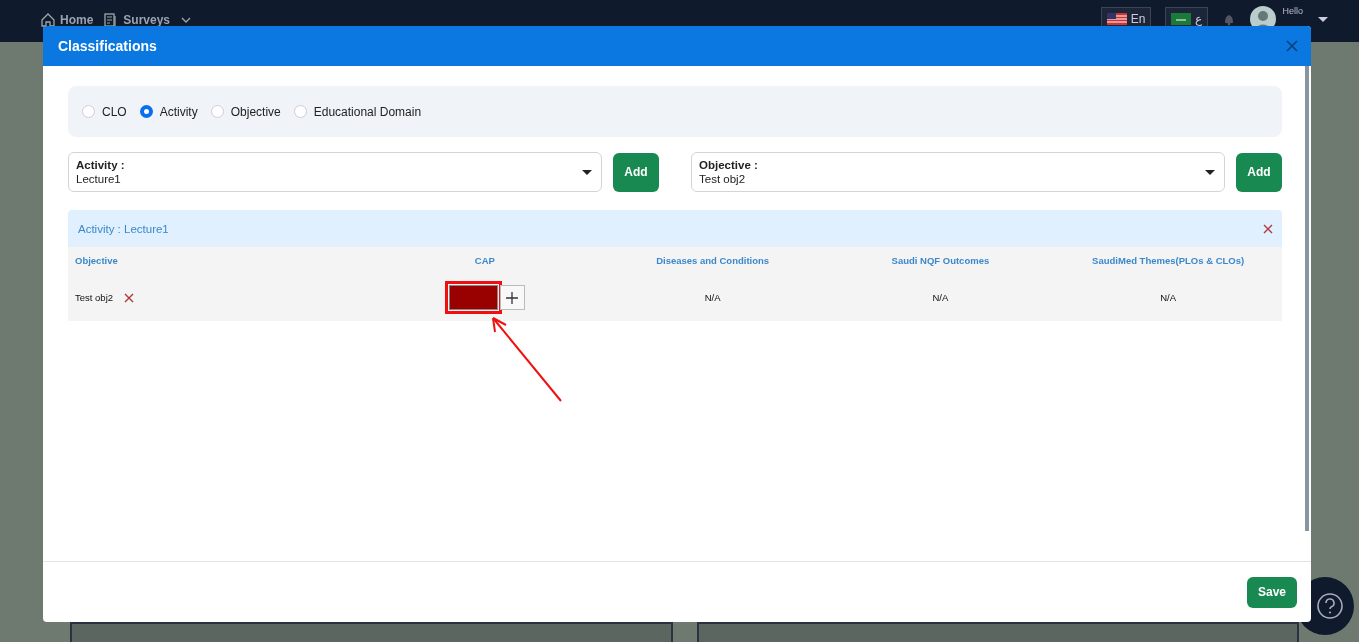 This screenshot has height=642, width=1359. I want to click on column-header: CAP, so click(484, 261).